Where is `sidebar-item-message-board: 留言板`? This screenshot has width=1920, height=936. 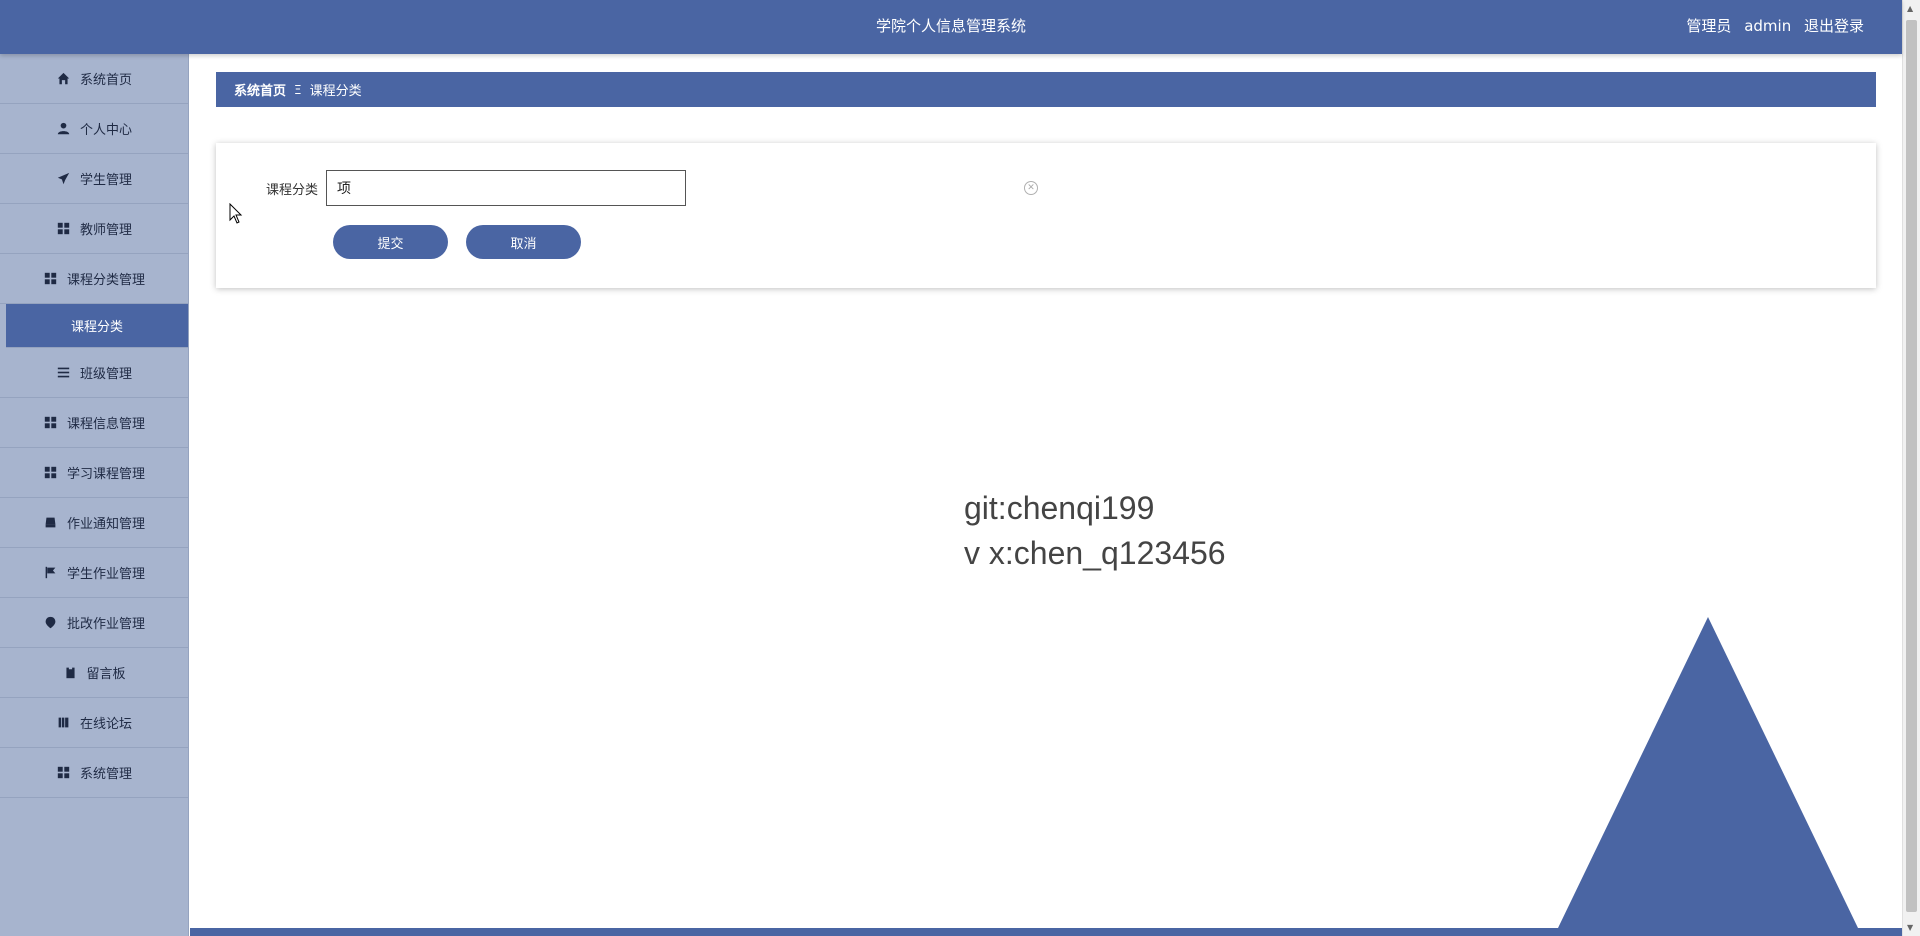 sidebar-item-message-board: 留言板 is located at coordinates (94, 673).